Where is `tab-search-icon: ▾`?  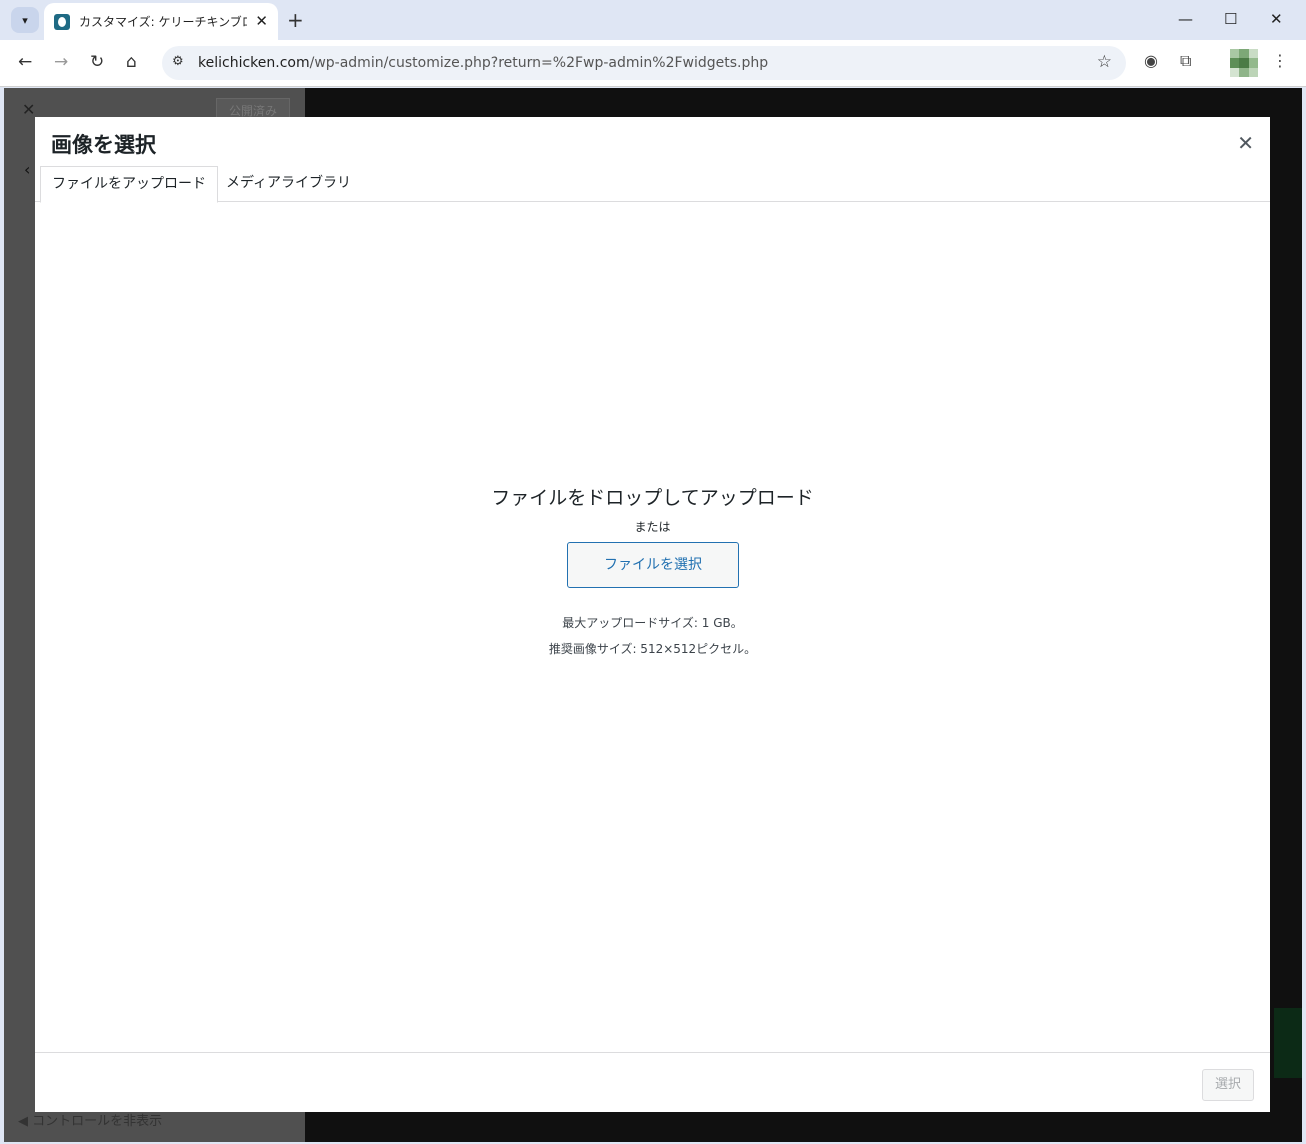 tab-search-icon: ▾ is located at coordinates (25, 20).